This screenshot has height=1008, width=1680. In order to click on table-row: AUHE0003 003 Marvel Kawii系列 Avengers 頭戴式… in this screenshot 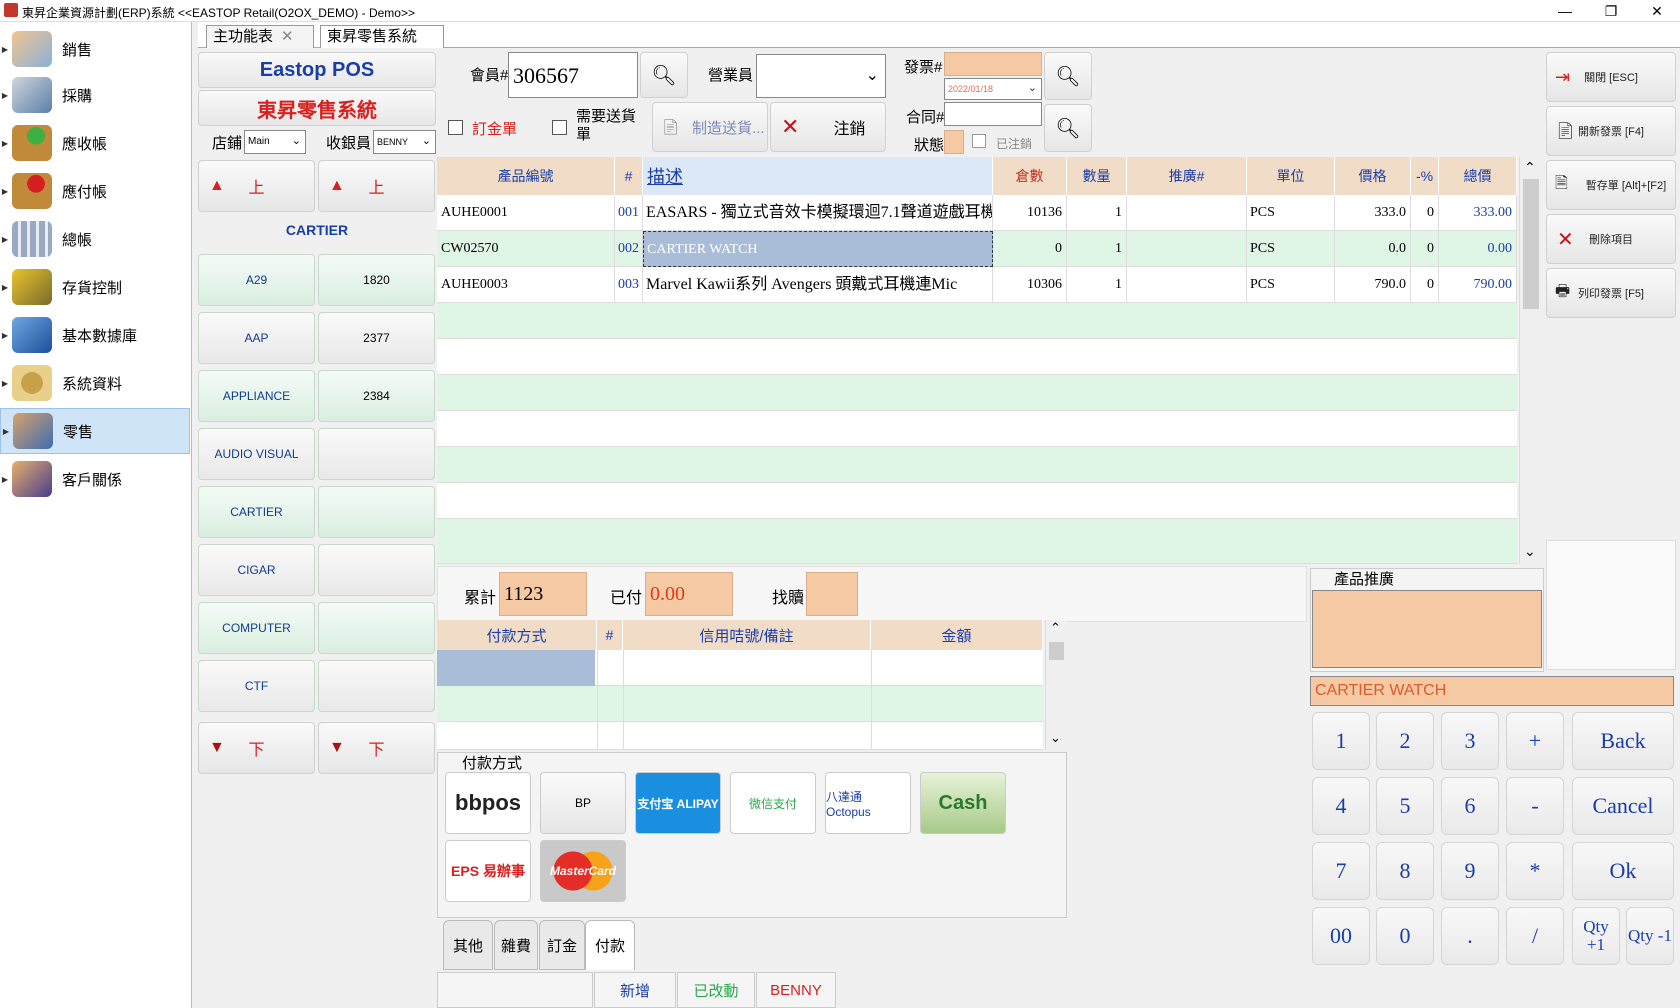, I will do `click(977, 285)`.